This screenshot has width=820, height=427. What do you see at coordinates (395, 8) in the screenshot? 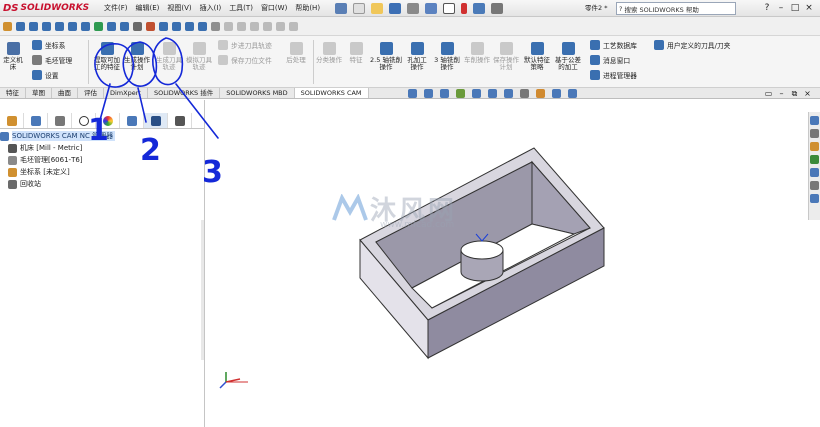
I see `save-icon` at bounding box center [395, 8].